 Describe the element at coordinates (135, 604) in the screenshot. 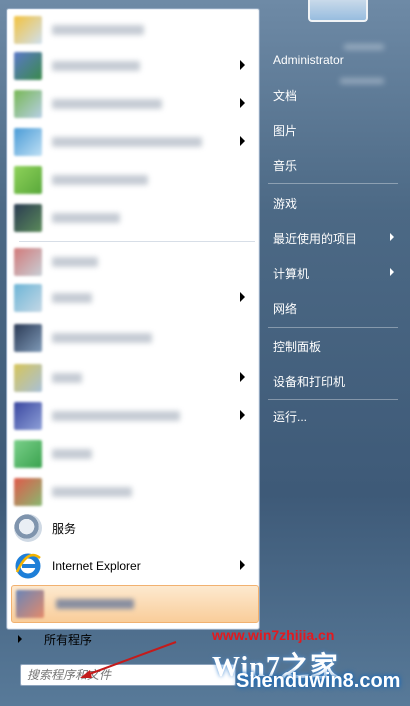

I see `highlighted-program` at that location.